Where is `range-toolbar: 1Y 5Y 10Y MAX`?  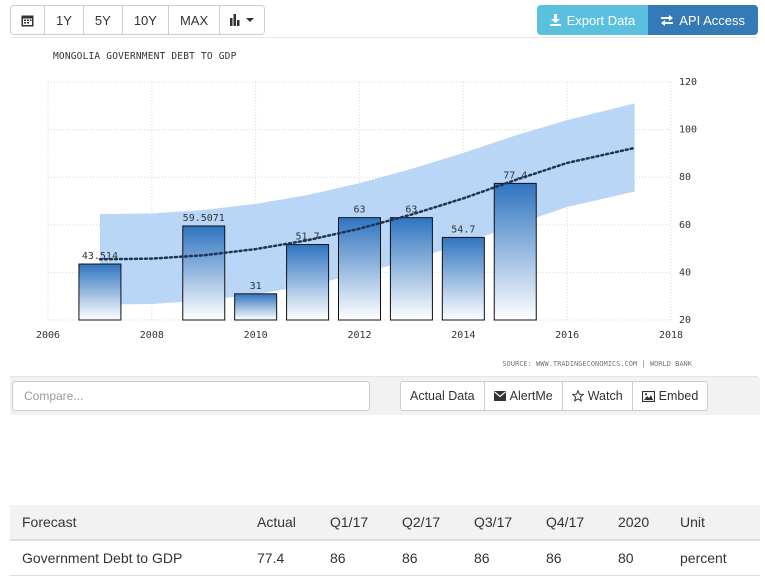
range-toolbar: 1Y 5Y 10Y MAX is located at coordinates (138, 20).